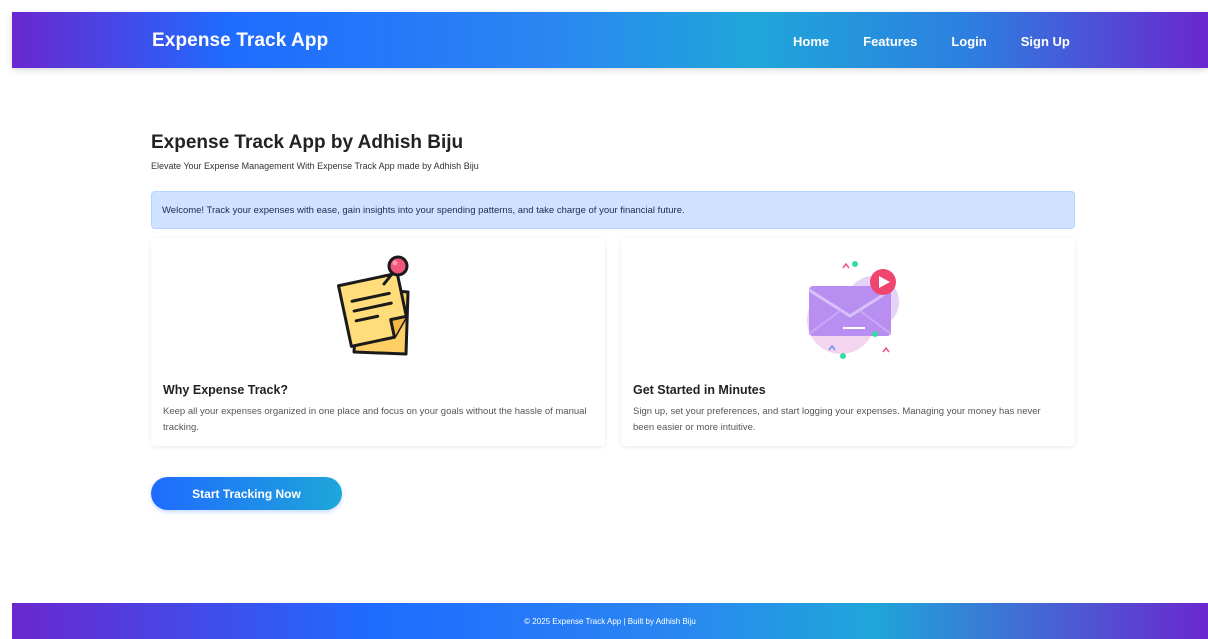 The width and height of the screenshot is (1208, 639). Describe the element at coordinates (307, 142) in the screenshot. I see `page-title: Expense Track App by Adhish Biju` at that location.